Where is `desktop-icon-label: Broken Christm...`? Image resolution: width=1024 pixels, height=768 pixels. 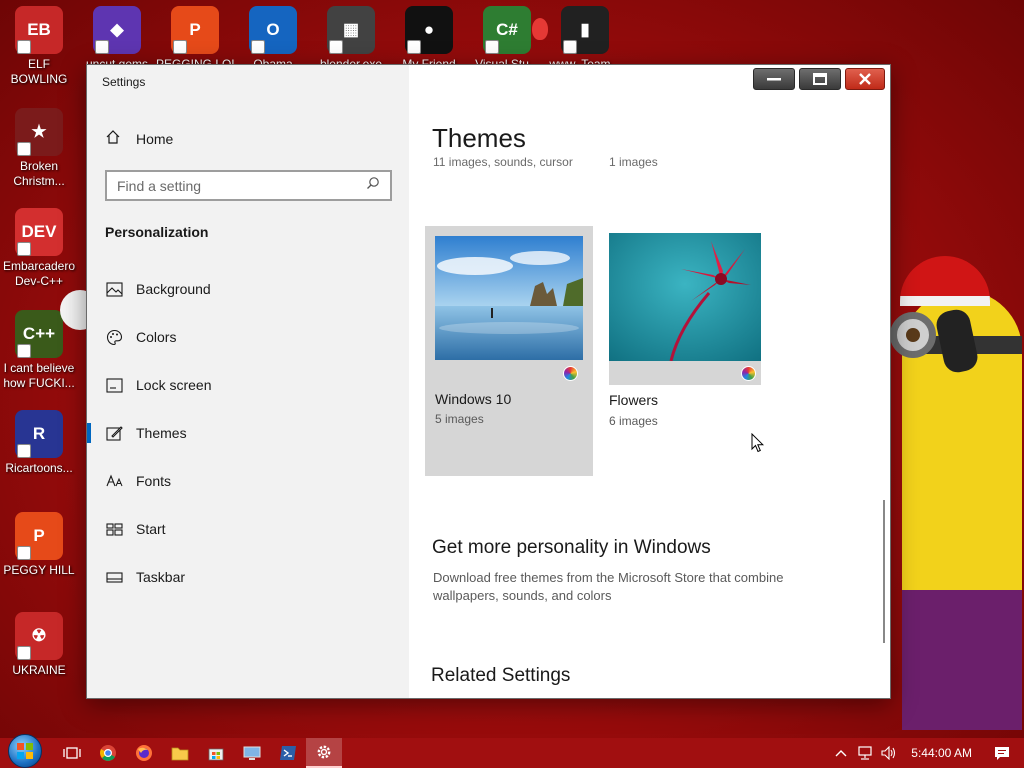
desktop-icon-label: Broken Christm... is located at coordinates (39, 173).